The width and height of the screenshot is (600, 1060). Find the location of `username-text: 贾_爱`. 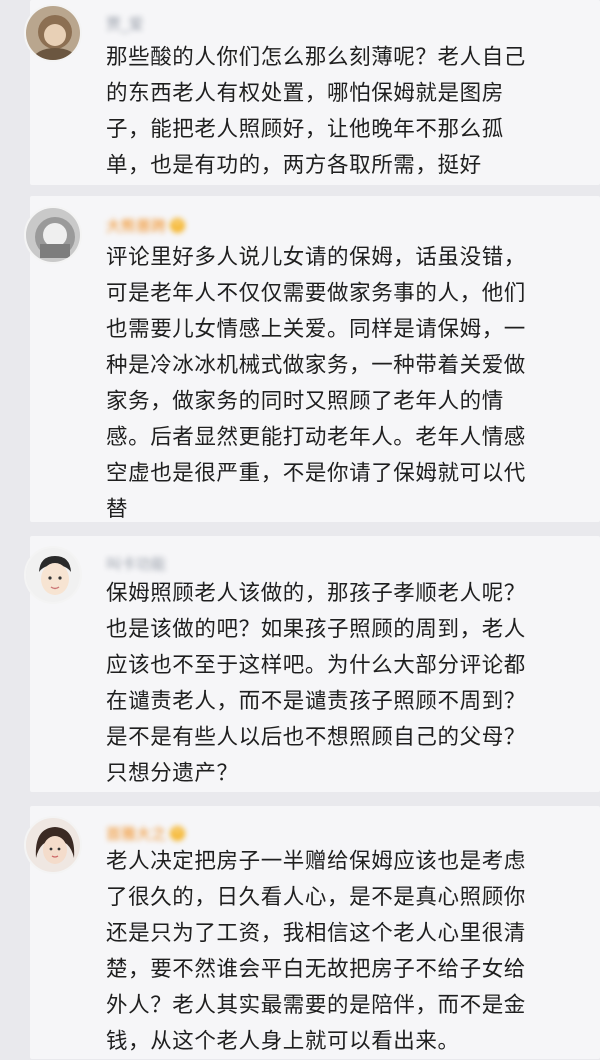

username-text: 贾_爱 is located at coordinates (125, 23).